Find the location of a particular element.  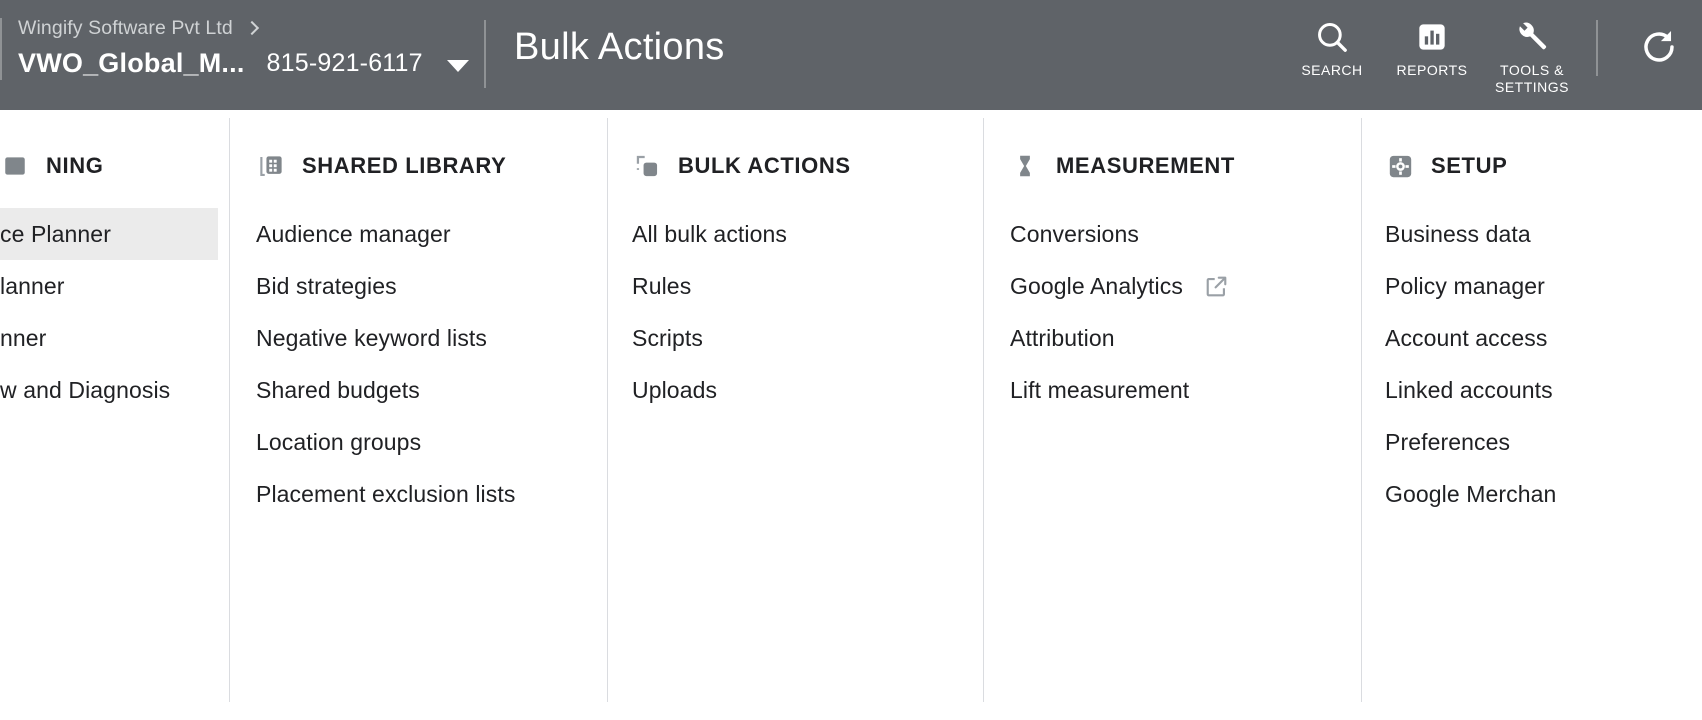

manager-account-name: Wingify Software Pvt Ltd is located at coordinates (125, 27).